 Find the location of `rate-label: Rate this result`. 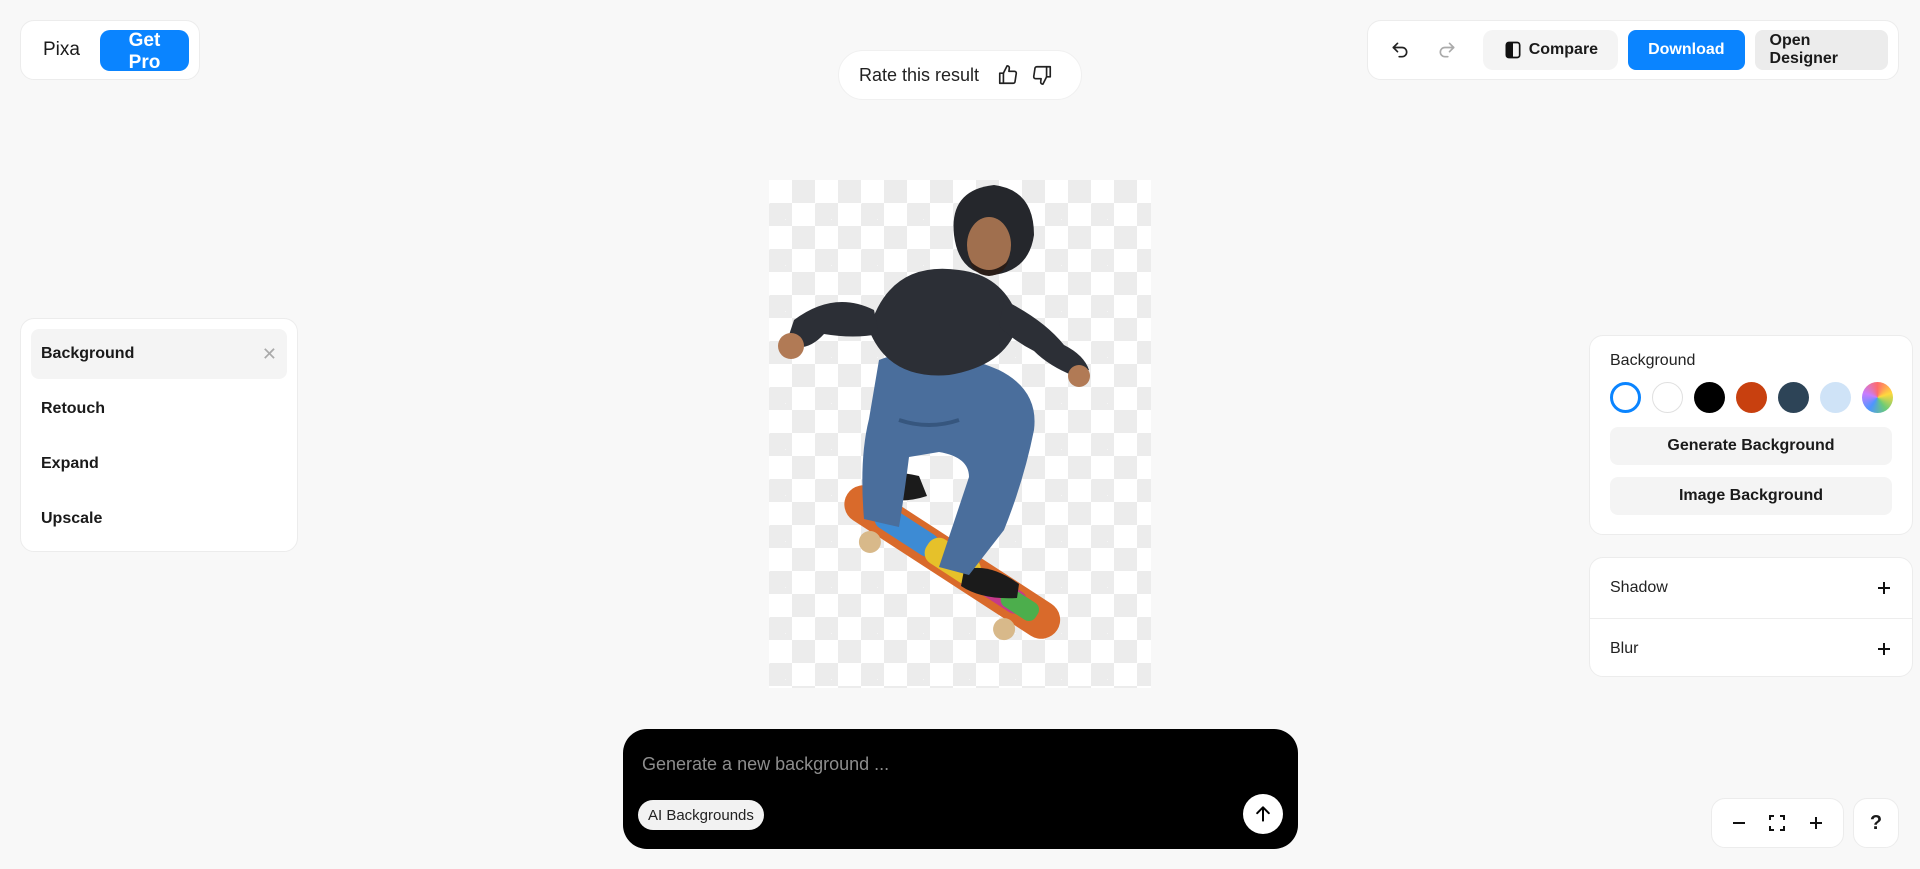

rate-label: Rate this result is located at coordinates (919, 74).